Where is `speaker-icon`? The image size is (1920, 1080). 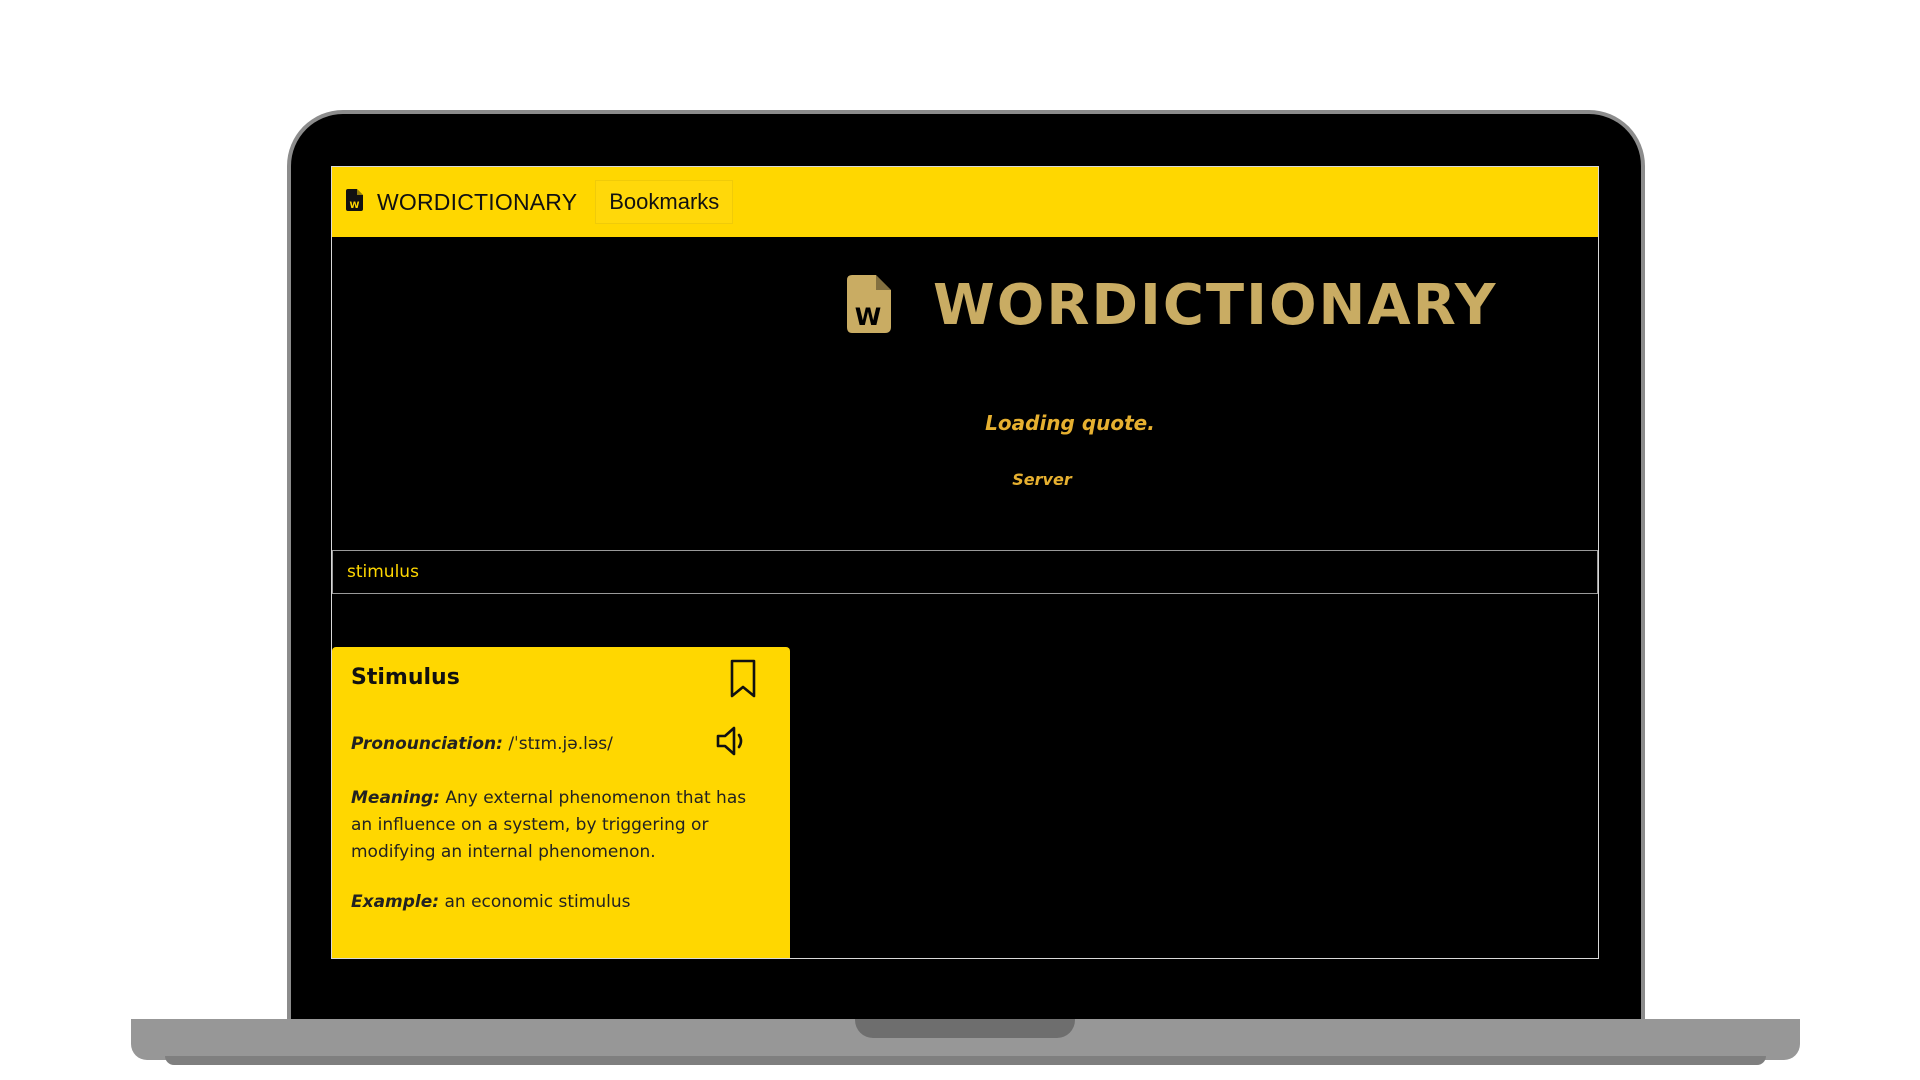
speaker-icon is located at coordinates (732, 744).